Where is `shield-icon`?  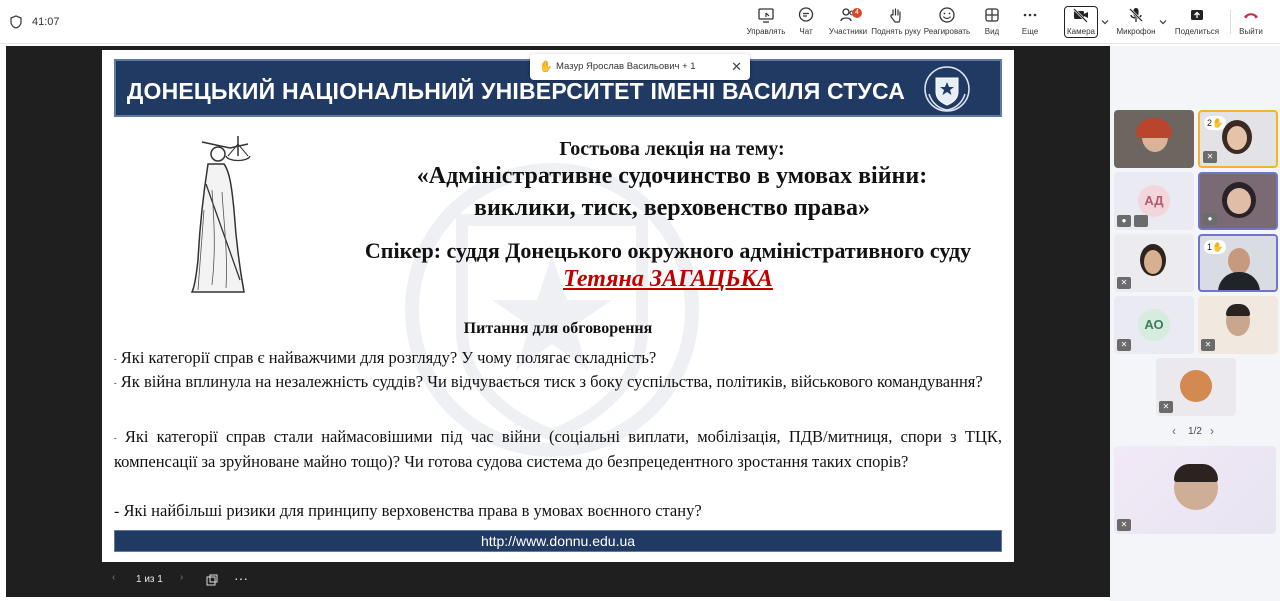
shield-icon is located at coordinates (16, 22).